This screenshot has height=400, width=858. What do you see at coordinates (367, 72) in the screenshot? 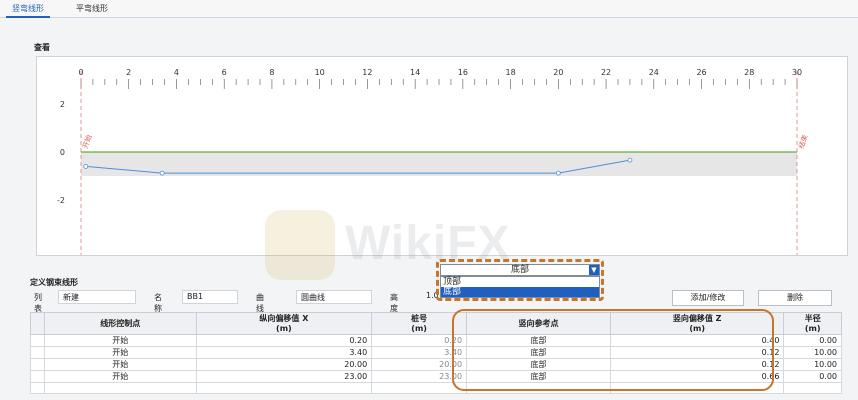
I see `x-tick-label: 12` at bounding box center [367, 72].